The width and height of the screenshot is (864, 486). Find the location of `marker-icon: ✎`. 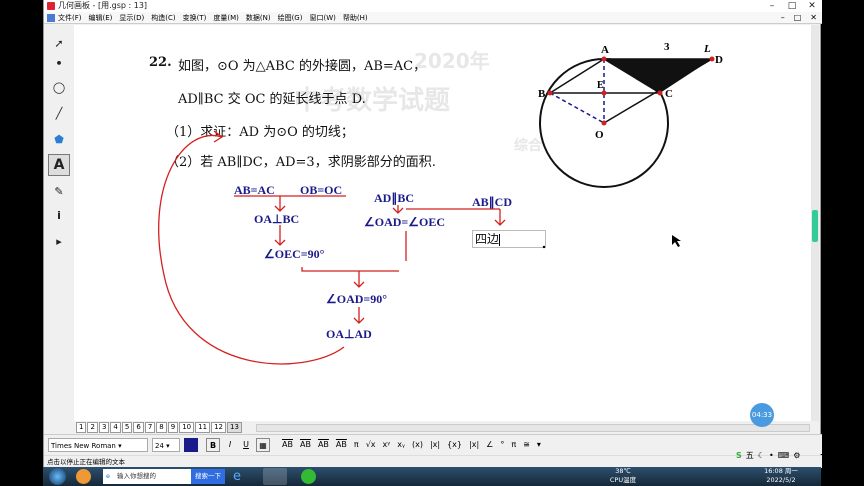

marker-icon: ✎ is located at coordinates (59, 191).